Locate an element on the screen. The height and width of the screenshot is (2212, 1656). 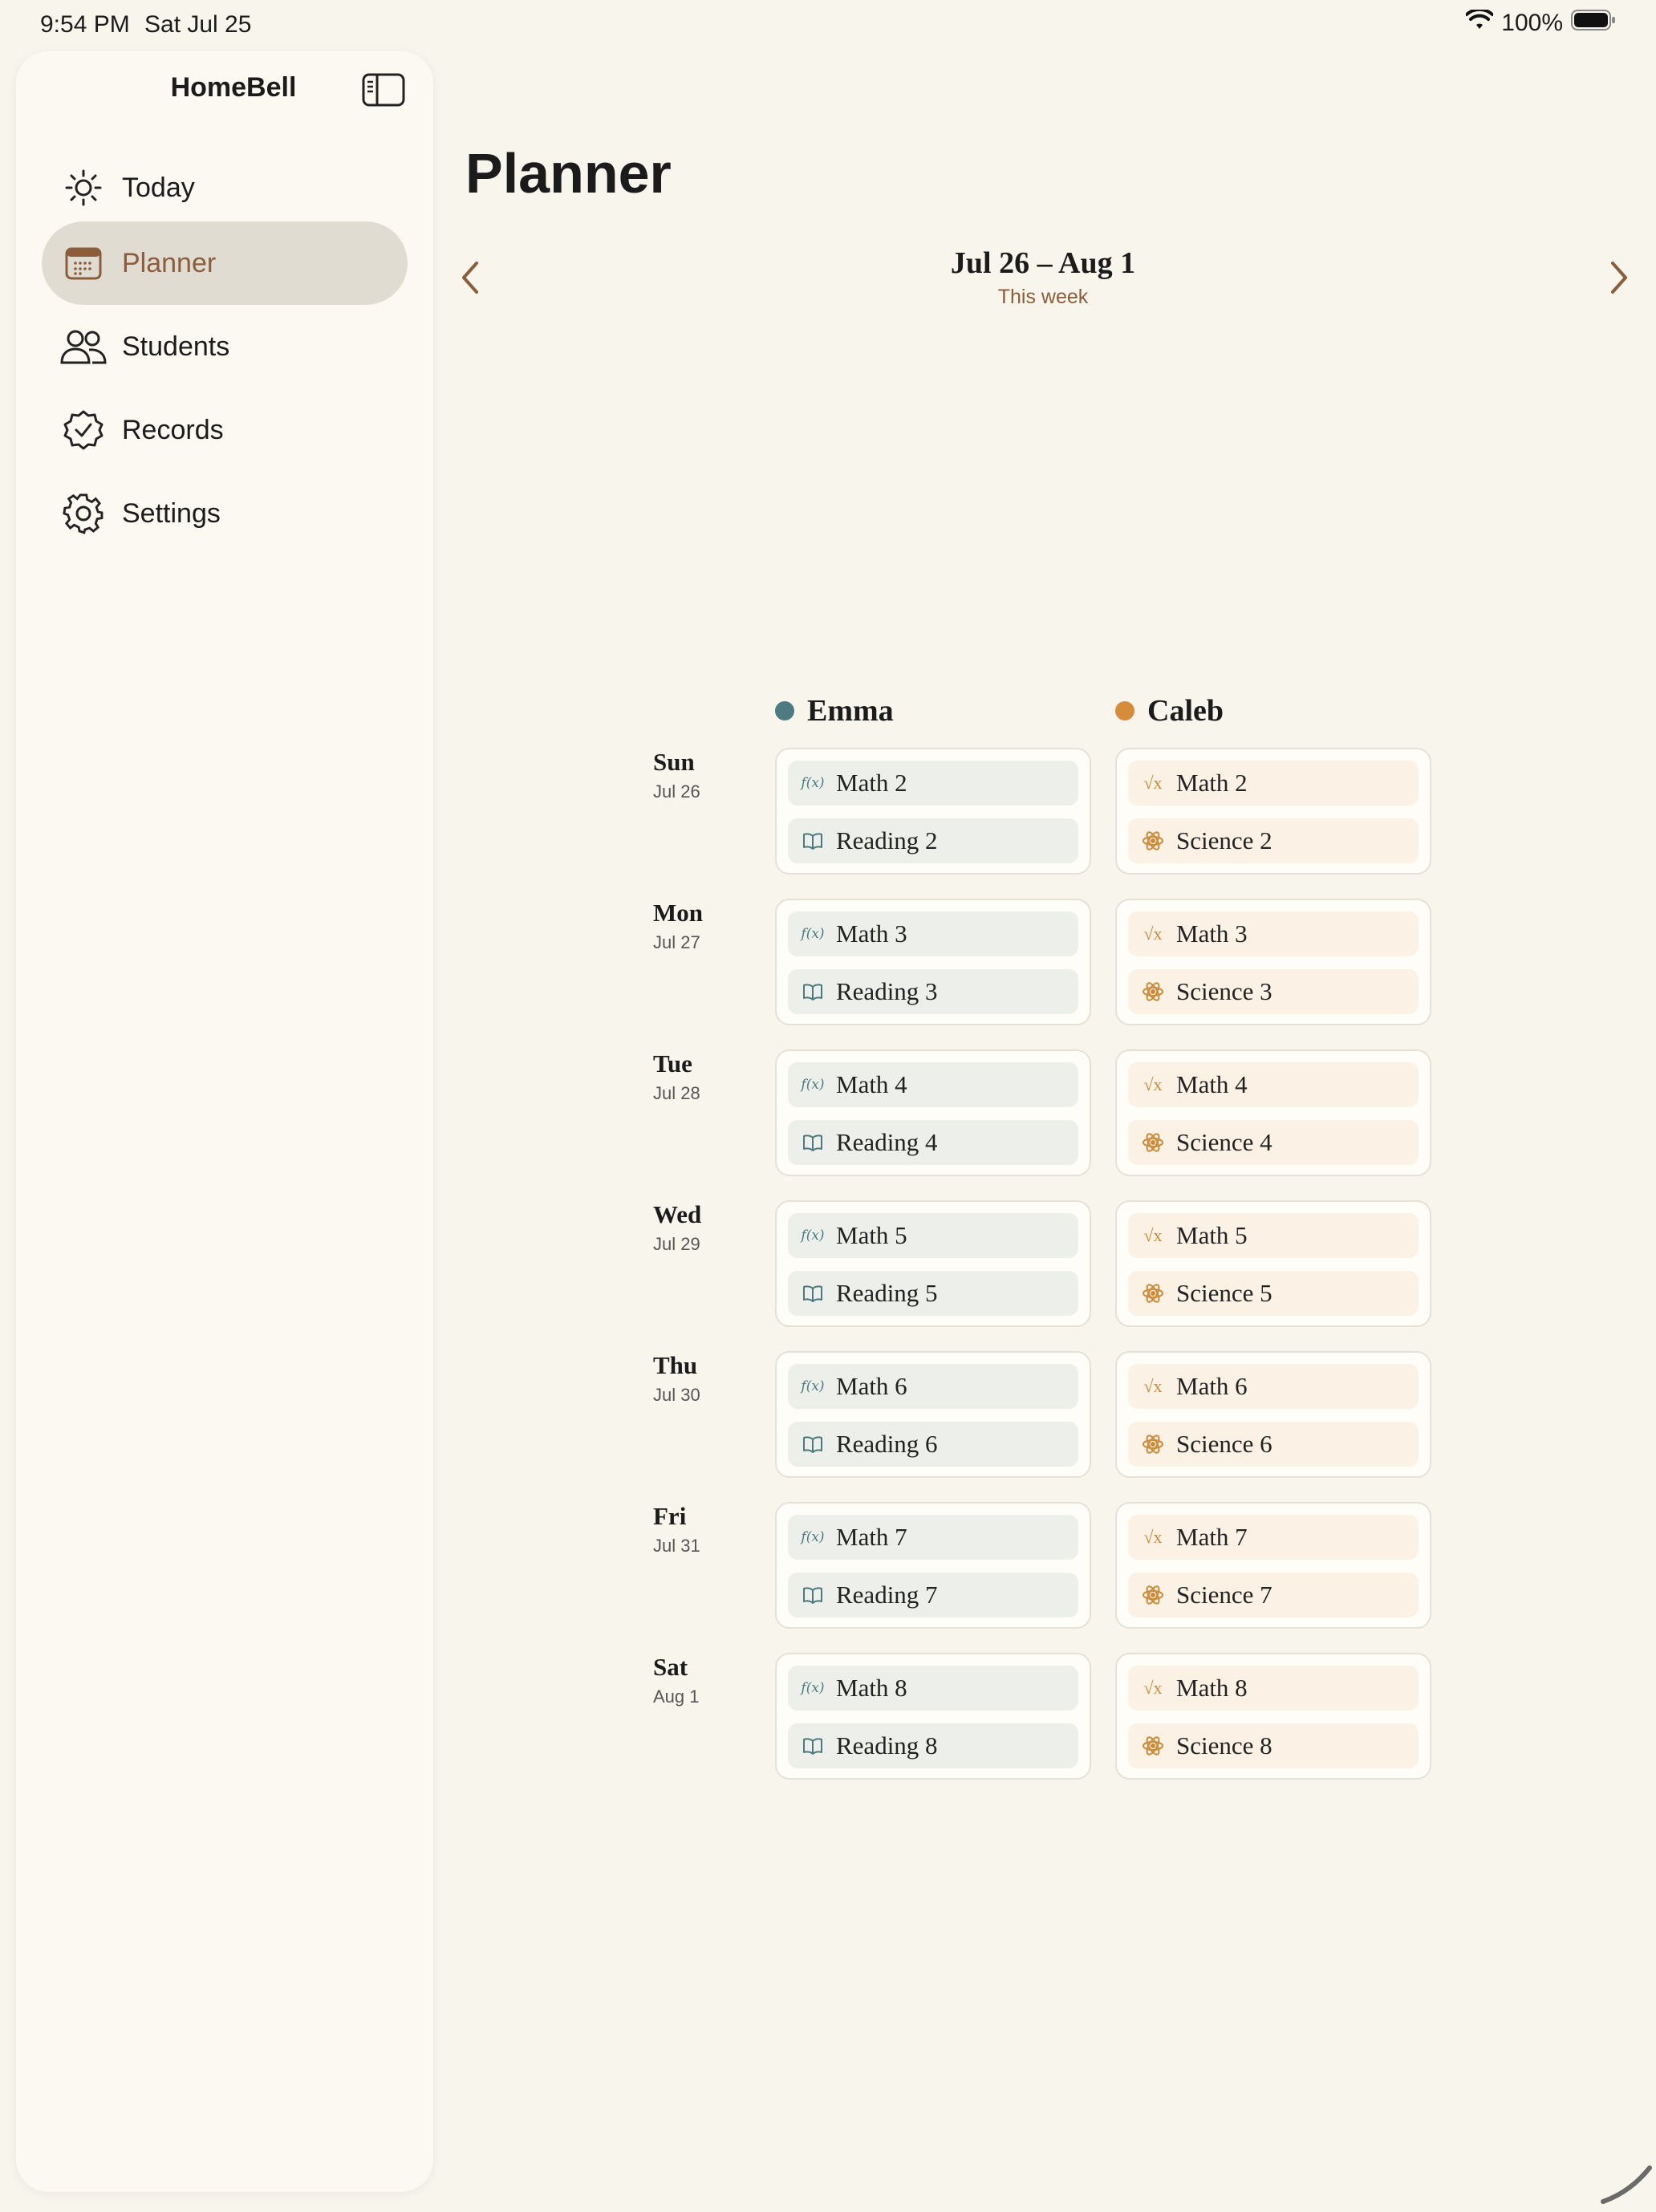
wifi-icon is located at coordinates (1480, 22).